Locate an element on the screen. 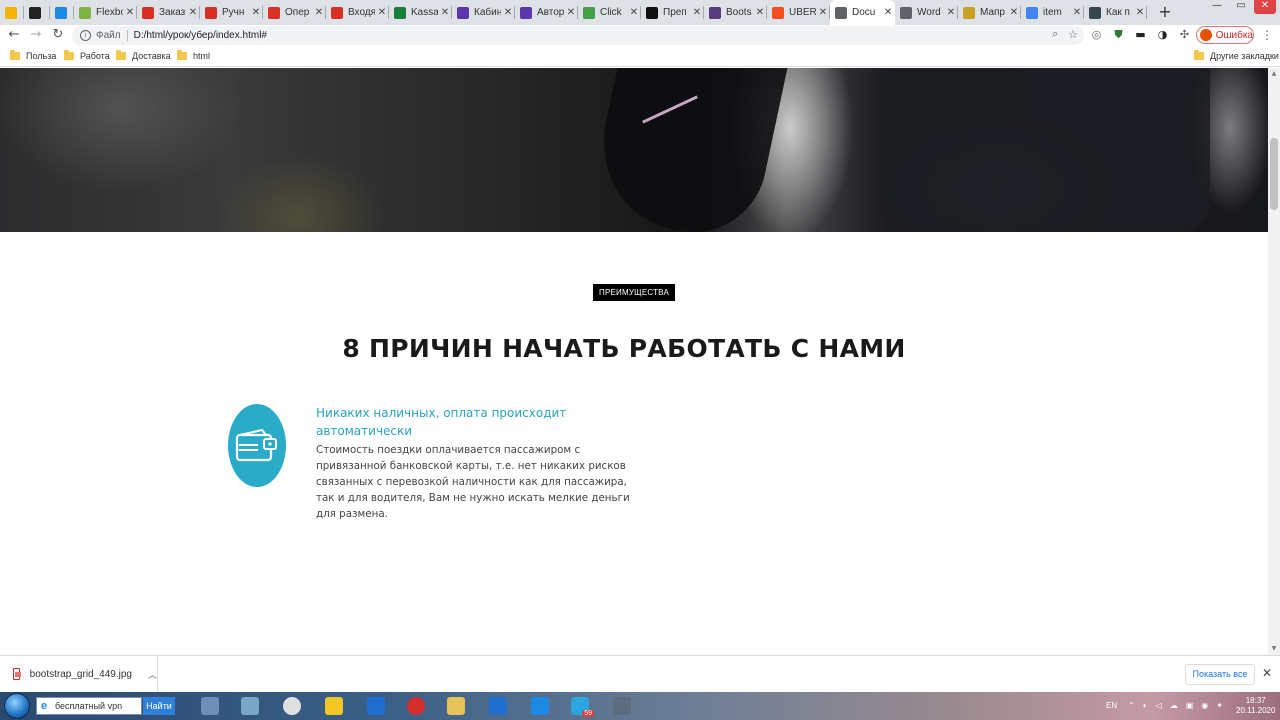 Image resolution: width=1280 pixels, height=720 pixels. zoom-icon: ⌕ is located at coordinates (1055, 34).